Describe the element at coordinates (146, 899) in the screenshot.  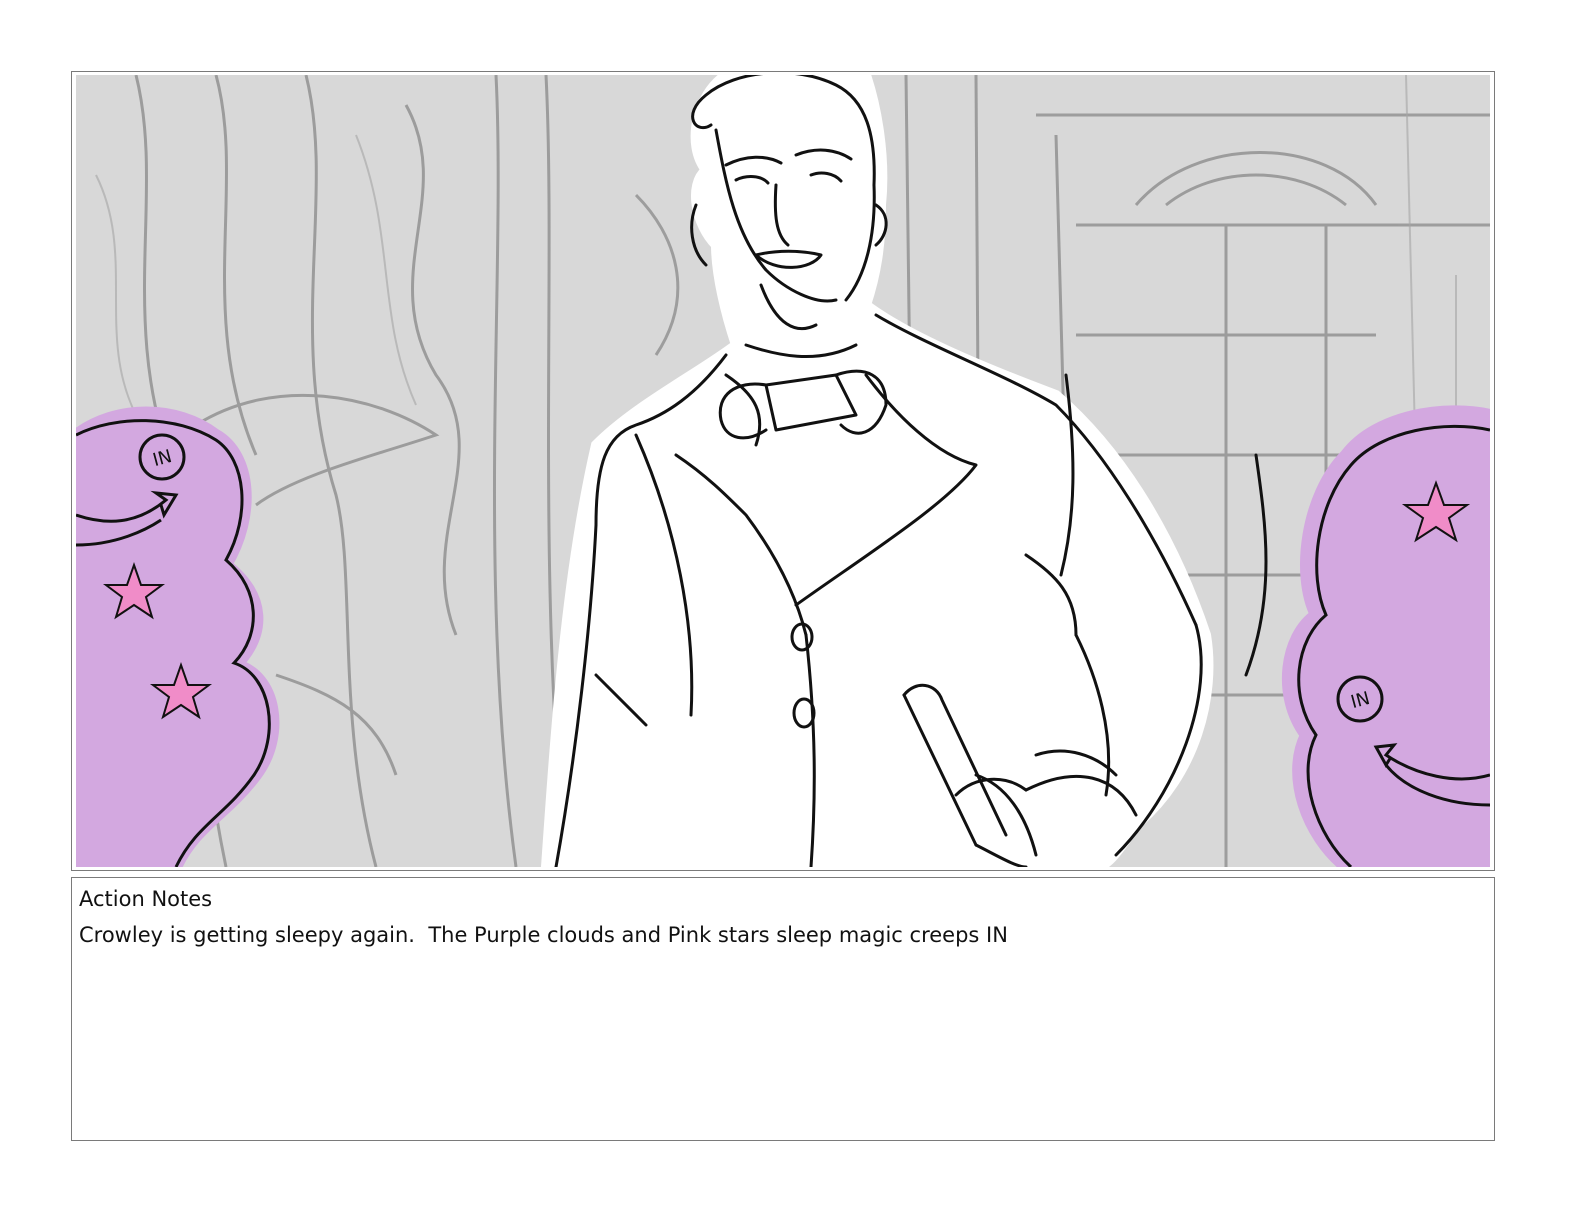
I see `action-notes-title: Action Notes` at that location.